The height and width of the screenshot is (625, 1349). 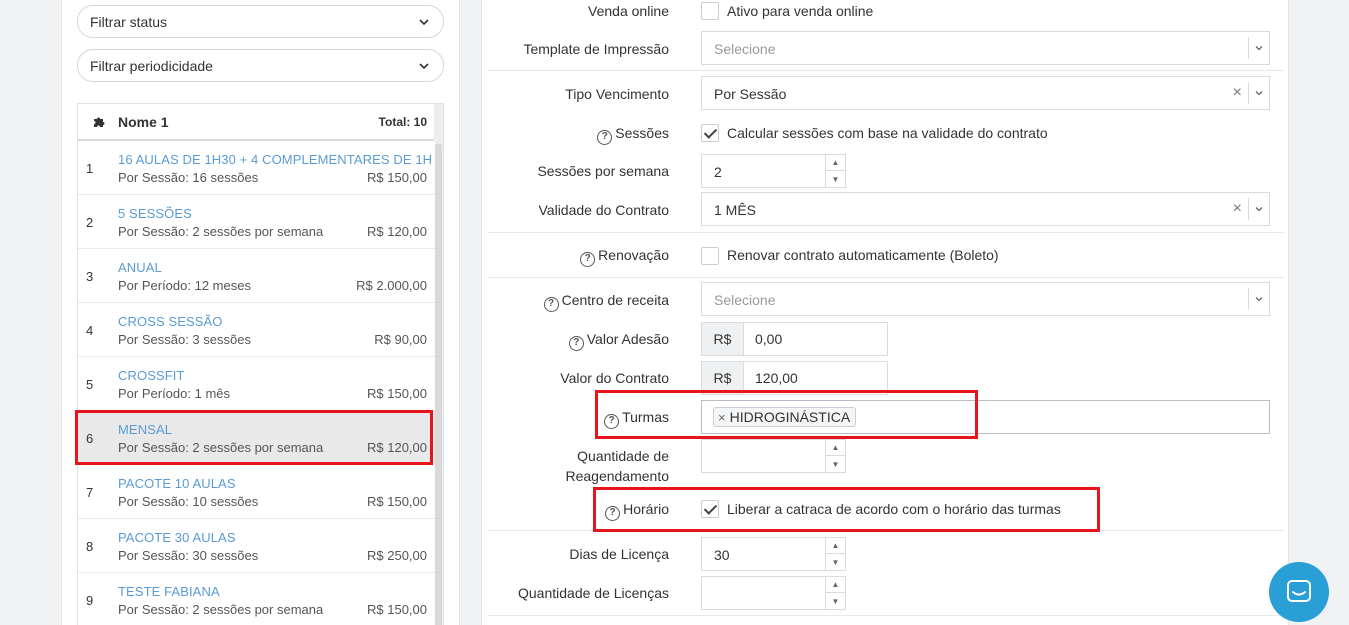 What do you see at coordinates (623, 456) in the screenshot?
I see `reagendamento-label-line1: Quantidade de` at bounding box center [623, 456].